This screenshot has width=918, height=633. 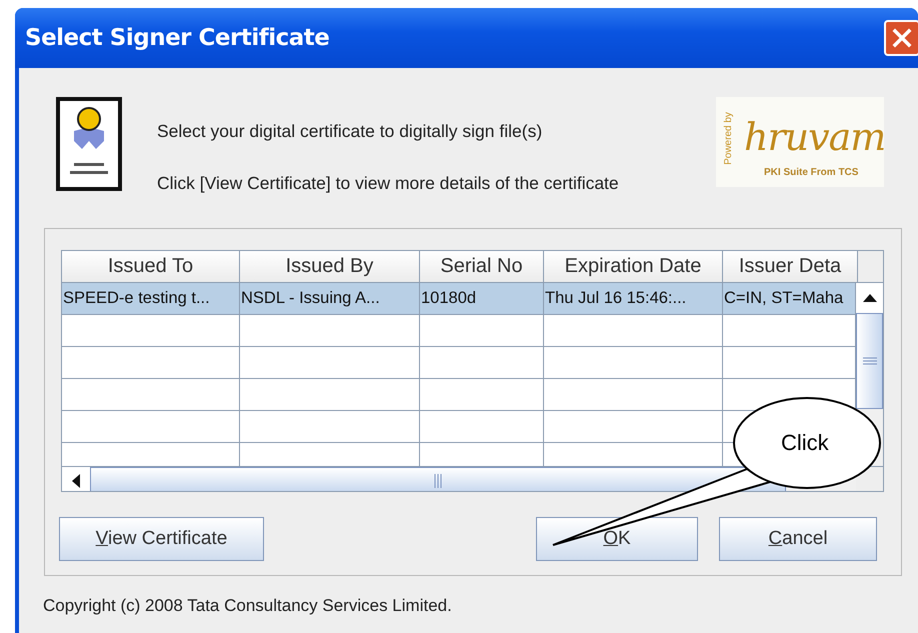 What do you see at coordinates (89, 144) in the screenshot?
I see `certificate-icon` at bounding box center [89, 144].